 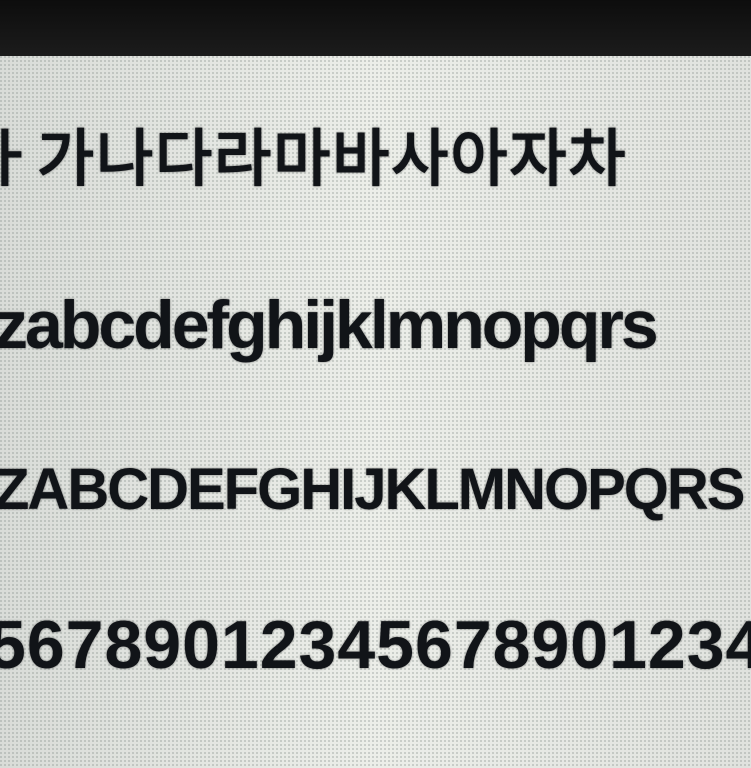 I want to click on digits-line: 56789012345678901234, so click(x=375, y=645).